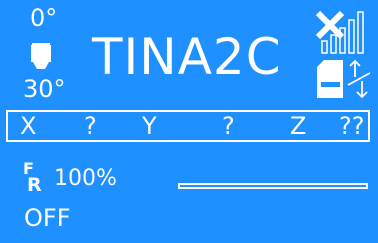 The width and height of the screenshot is (378, 243). What do you see at coordinates (44, 89) in the screenshot?
I see `nozzle-current-temp: 30°` at bounding box center [44, 89].